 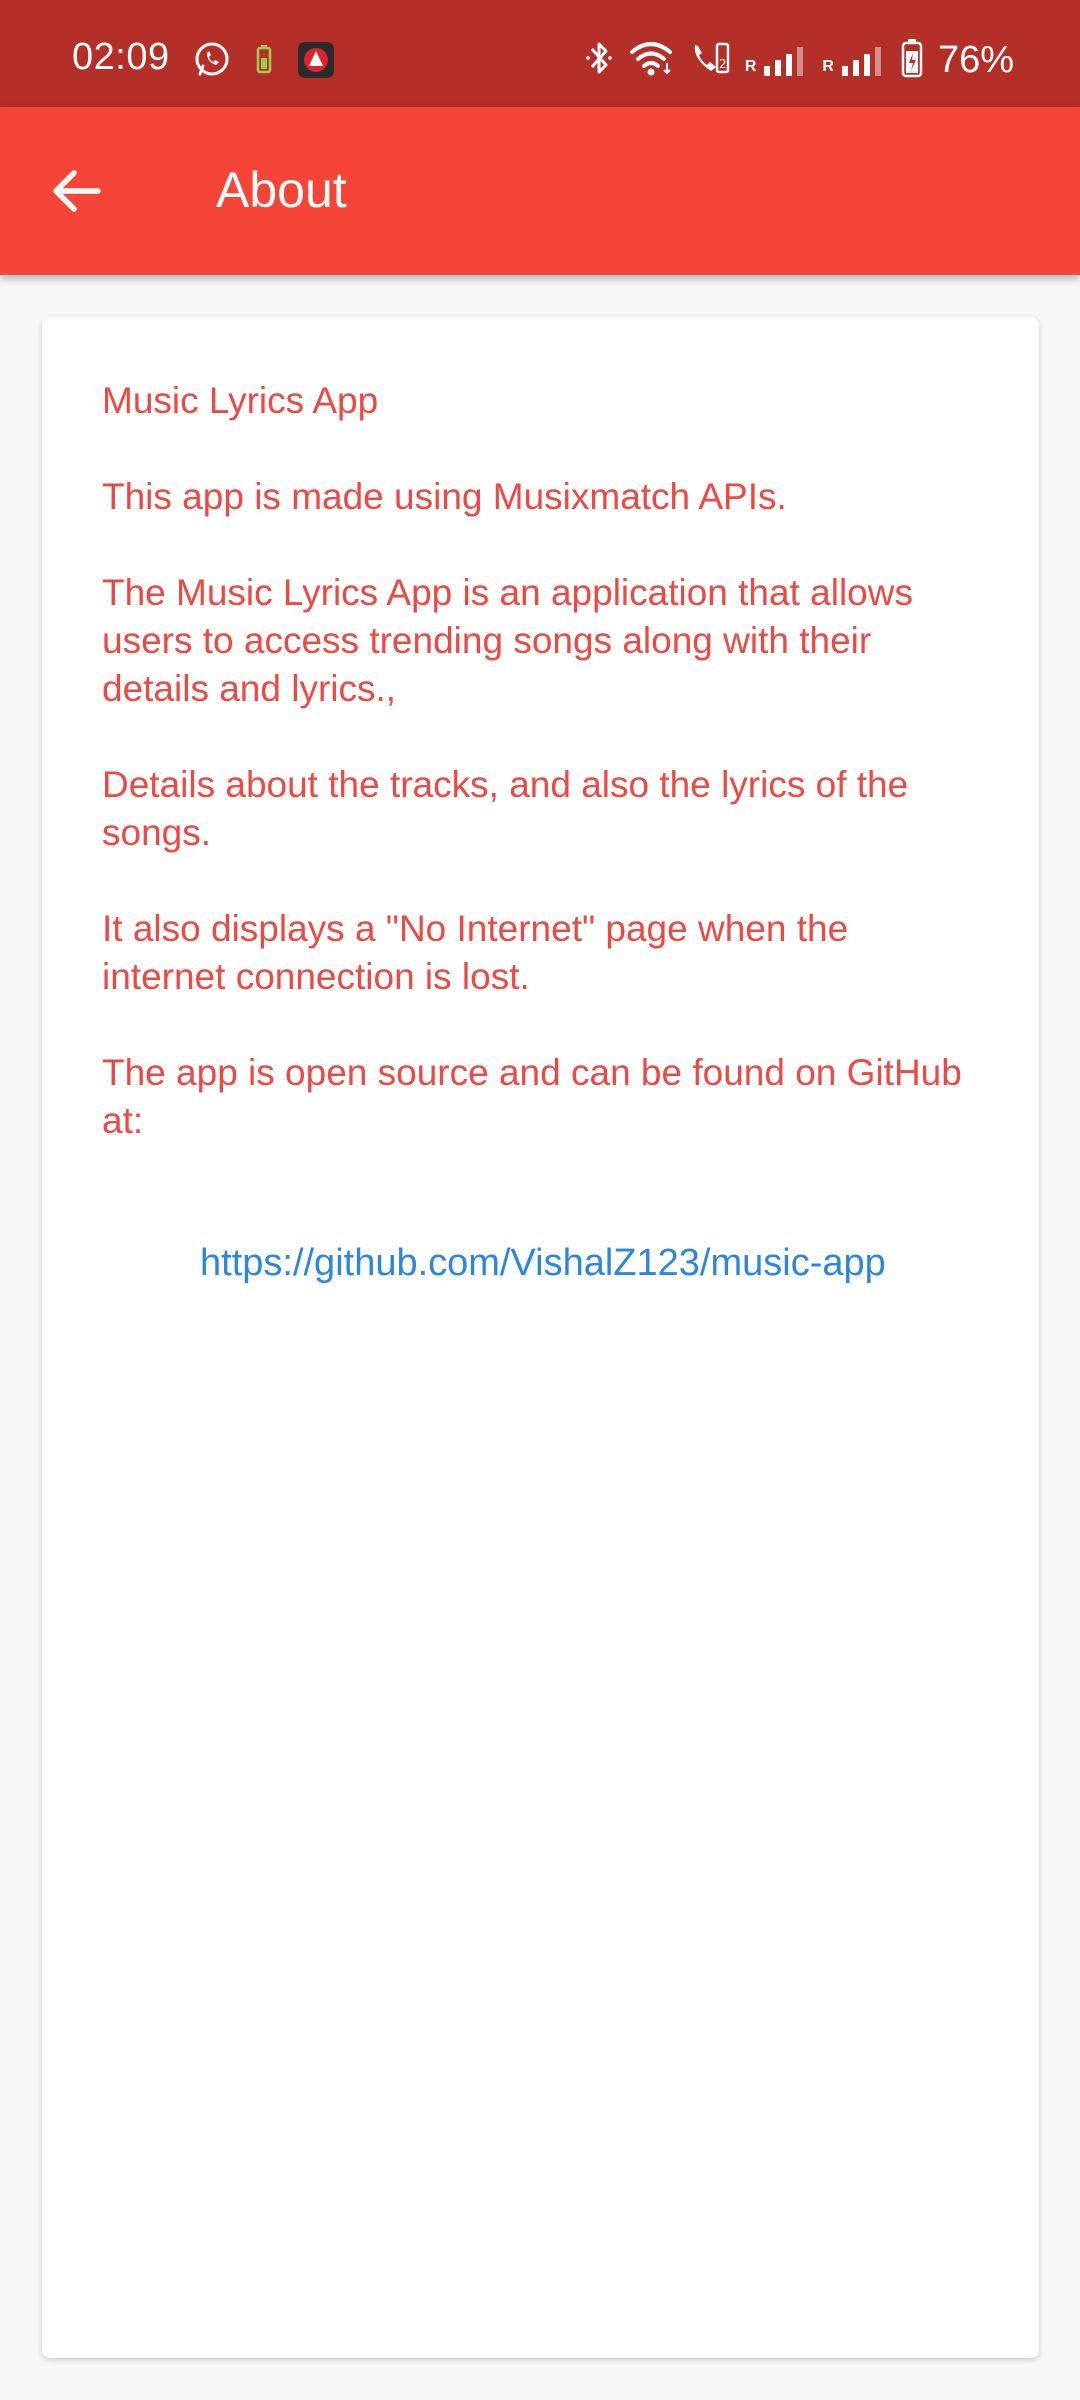 I want to click on back-button, so click(x=76, y=191).